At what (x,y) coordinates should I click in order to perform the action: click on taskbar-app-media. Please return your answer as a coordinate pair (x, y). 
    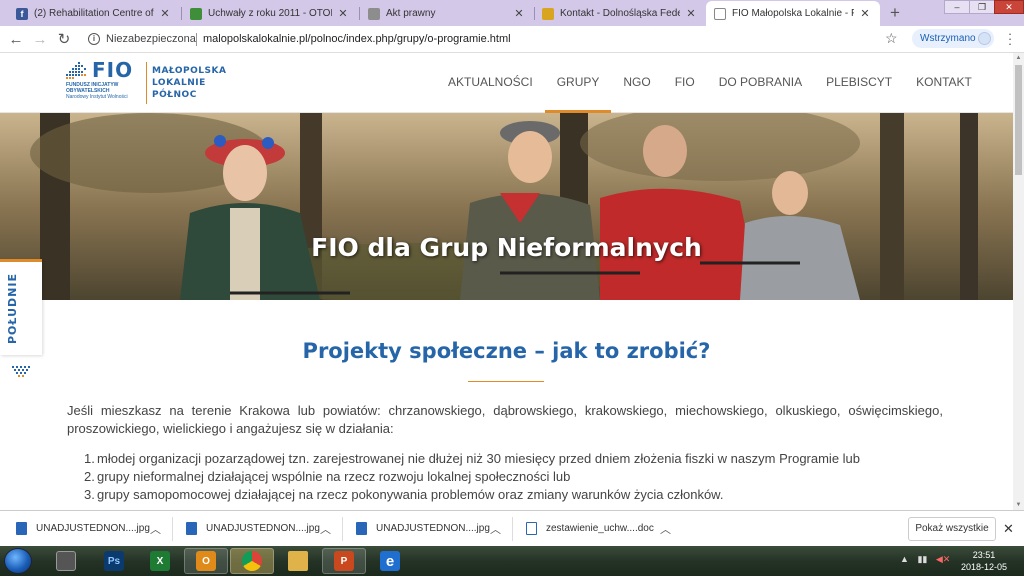
    Looking at the image, I should click on (66, 561).